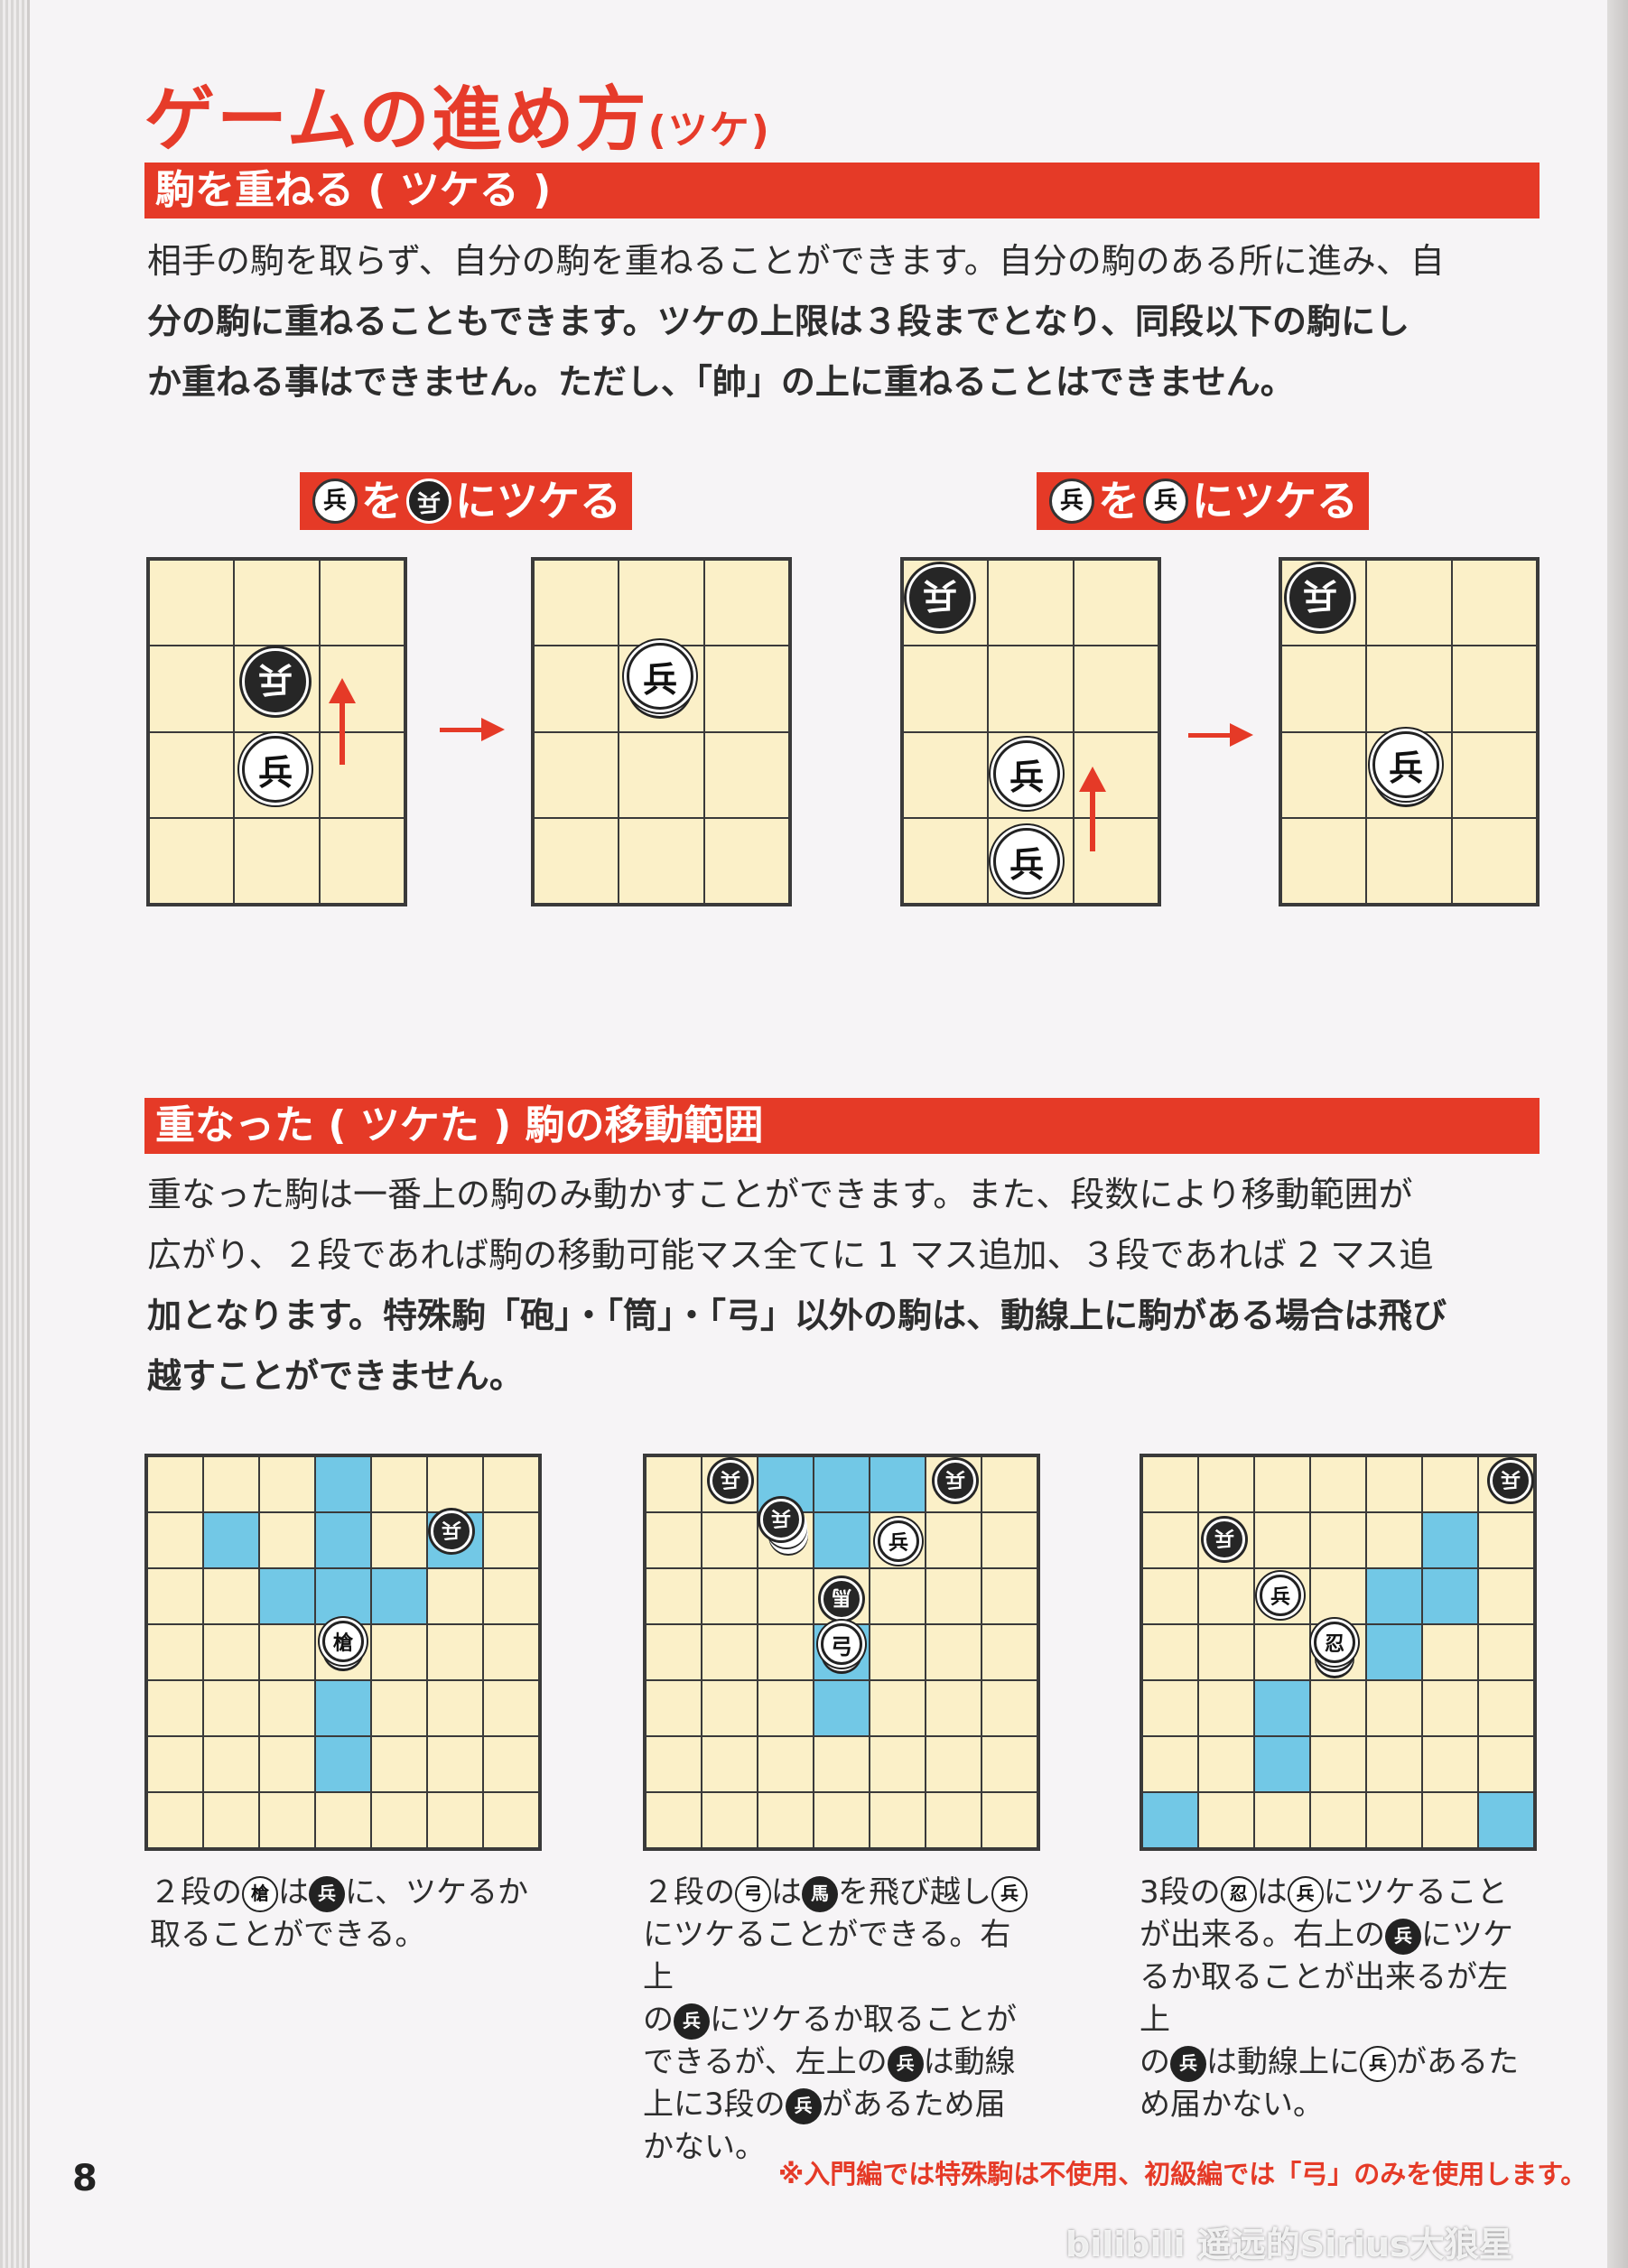  What do you see at coordinates (765, 2062) in the screenshot?
I see `note-text: できるが、左上の` at bounding box center [765, 2062].